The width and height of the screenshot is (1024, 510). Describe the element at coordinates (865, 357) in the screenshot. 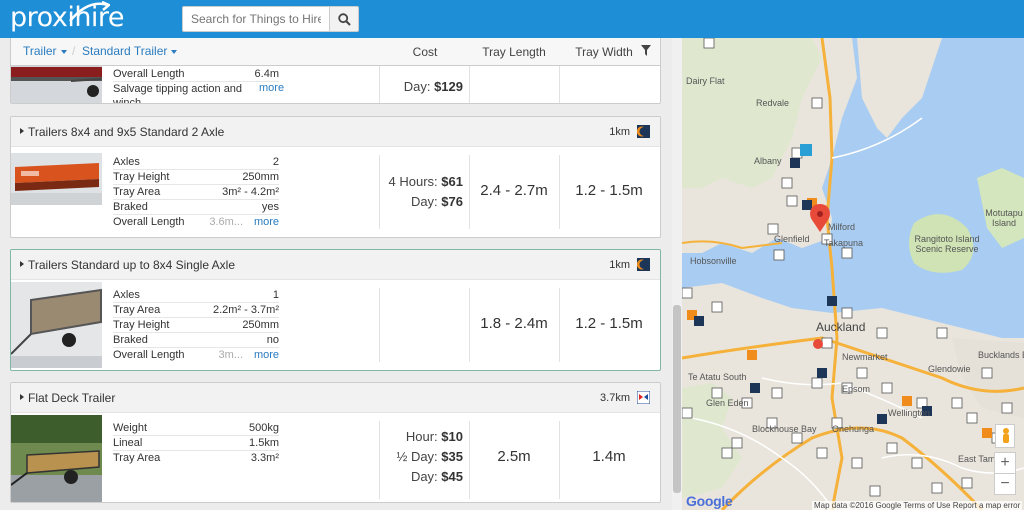

I see `map-place-label: Newmarket` at that location.